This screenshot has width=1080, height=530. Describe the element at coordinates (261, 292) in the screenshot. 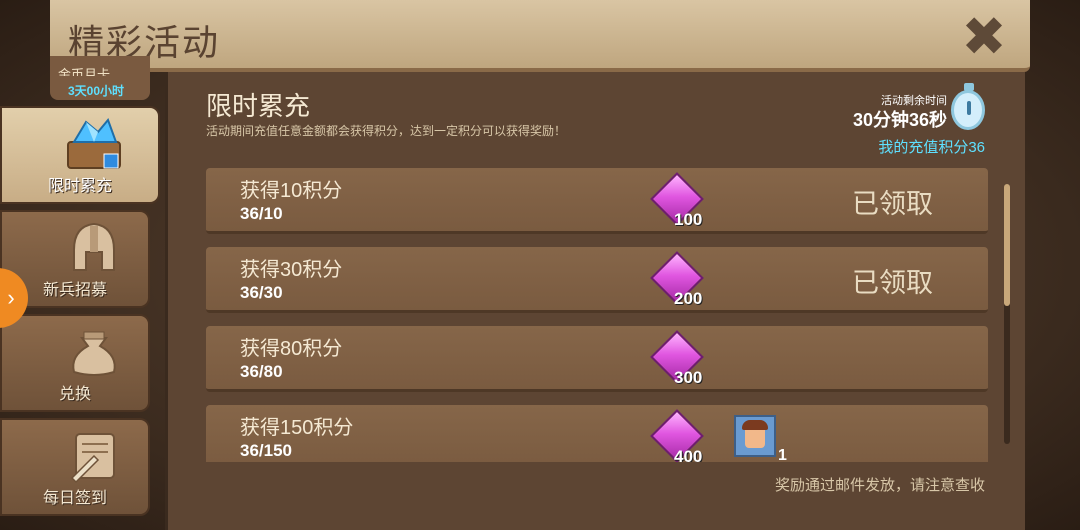

I see `reward-progress: 36/30` at that location.